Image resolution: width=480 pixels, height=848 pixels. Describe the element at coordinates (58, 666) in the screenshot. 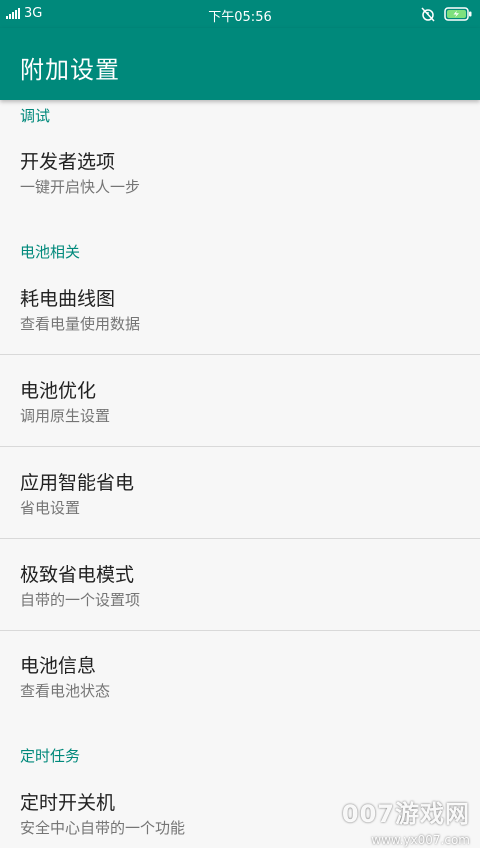

I see `setting-title: 电池信息` at that location.